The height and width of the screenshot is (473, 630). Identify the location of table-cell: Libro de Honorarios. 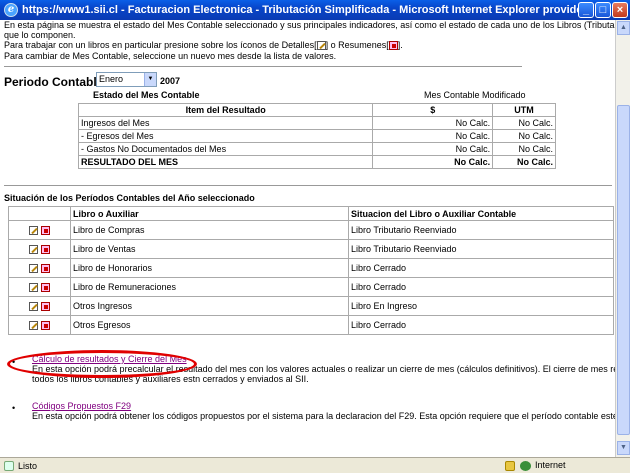
(209, 268).